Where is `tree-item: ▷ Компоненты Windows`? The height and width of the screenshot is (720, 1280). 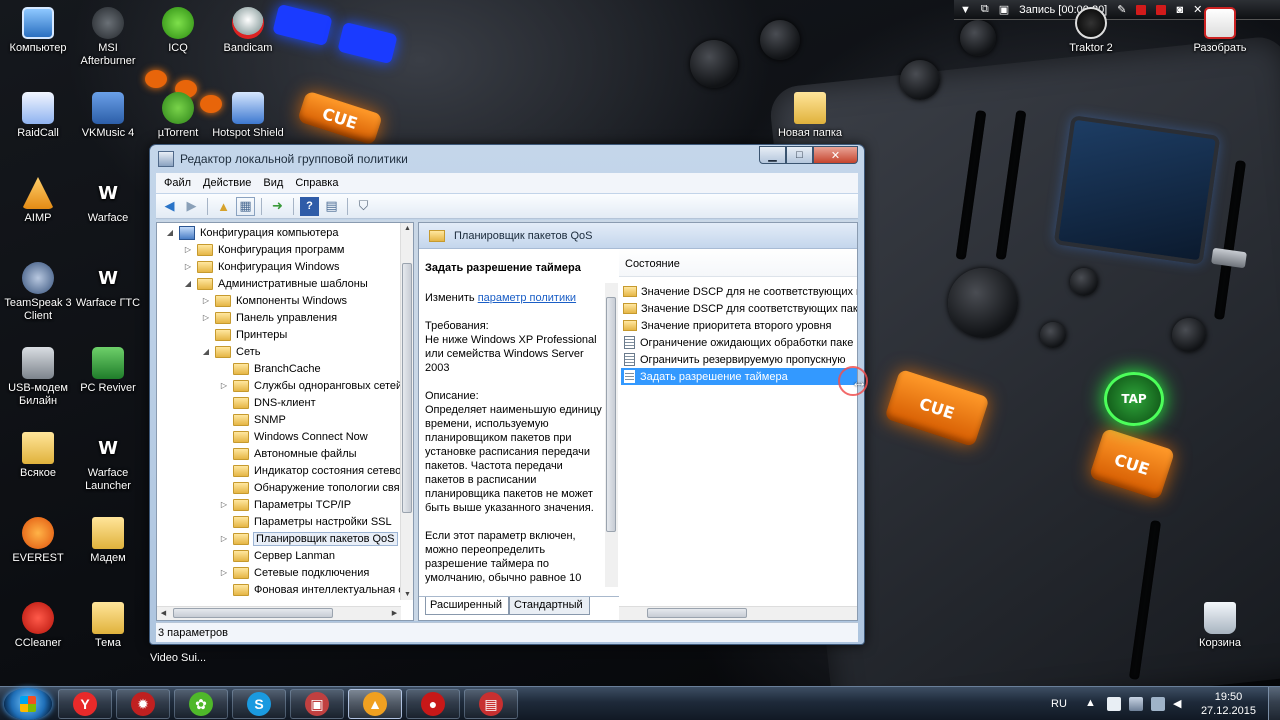 tree-item: ▷ Компоненты Windows is located at coordinates (274, 300).